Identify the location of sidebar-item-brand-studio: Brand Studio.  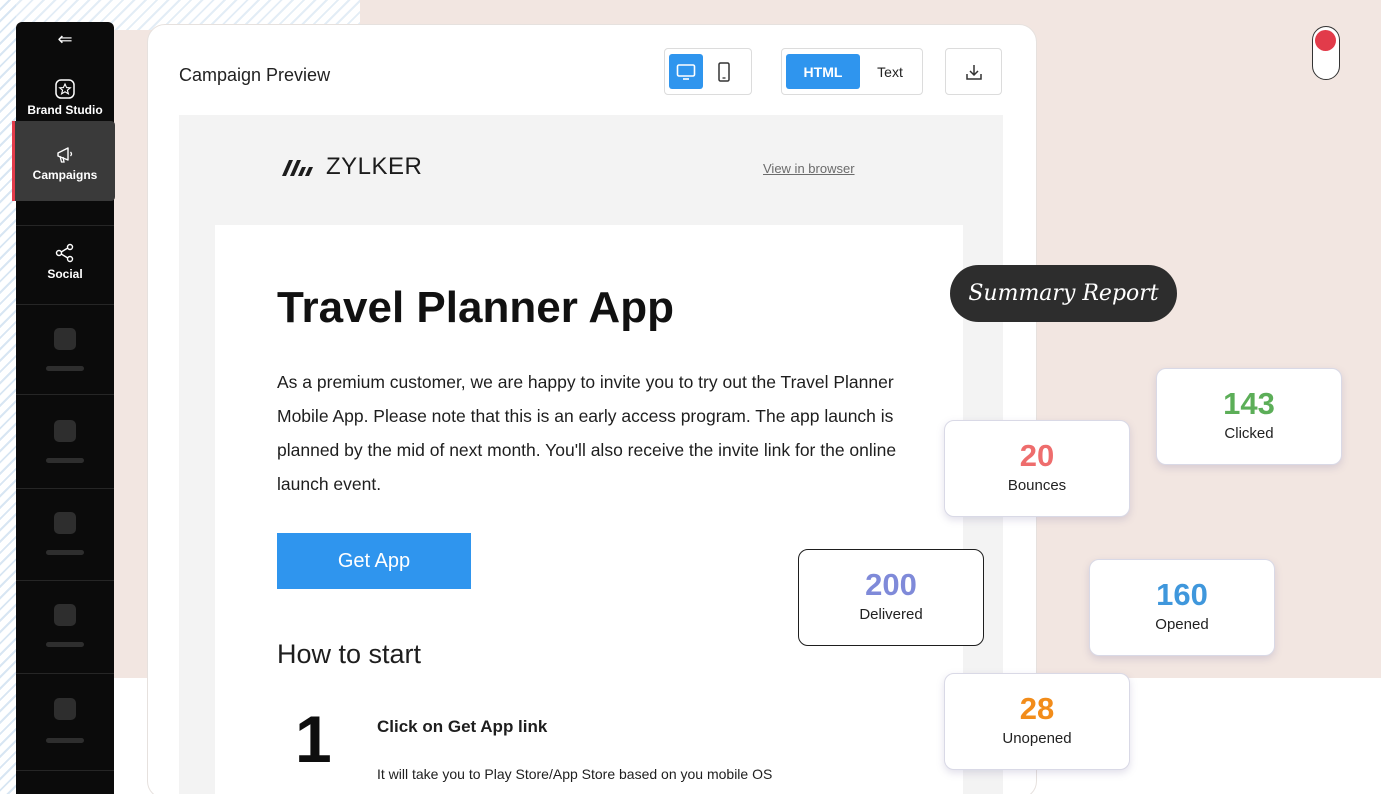
(65, 97).